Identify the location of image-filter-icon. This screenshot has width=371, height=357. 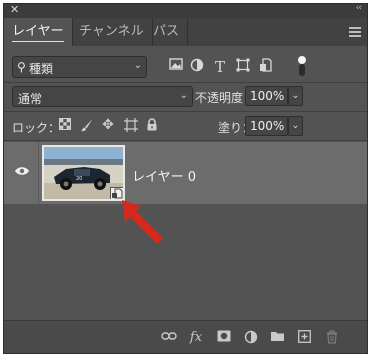
(176, 67).